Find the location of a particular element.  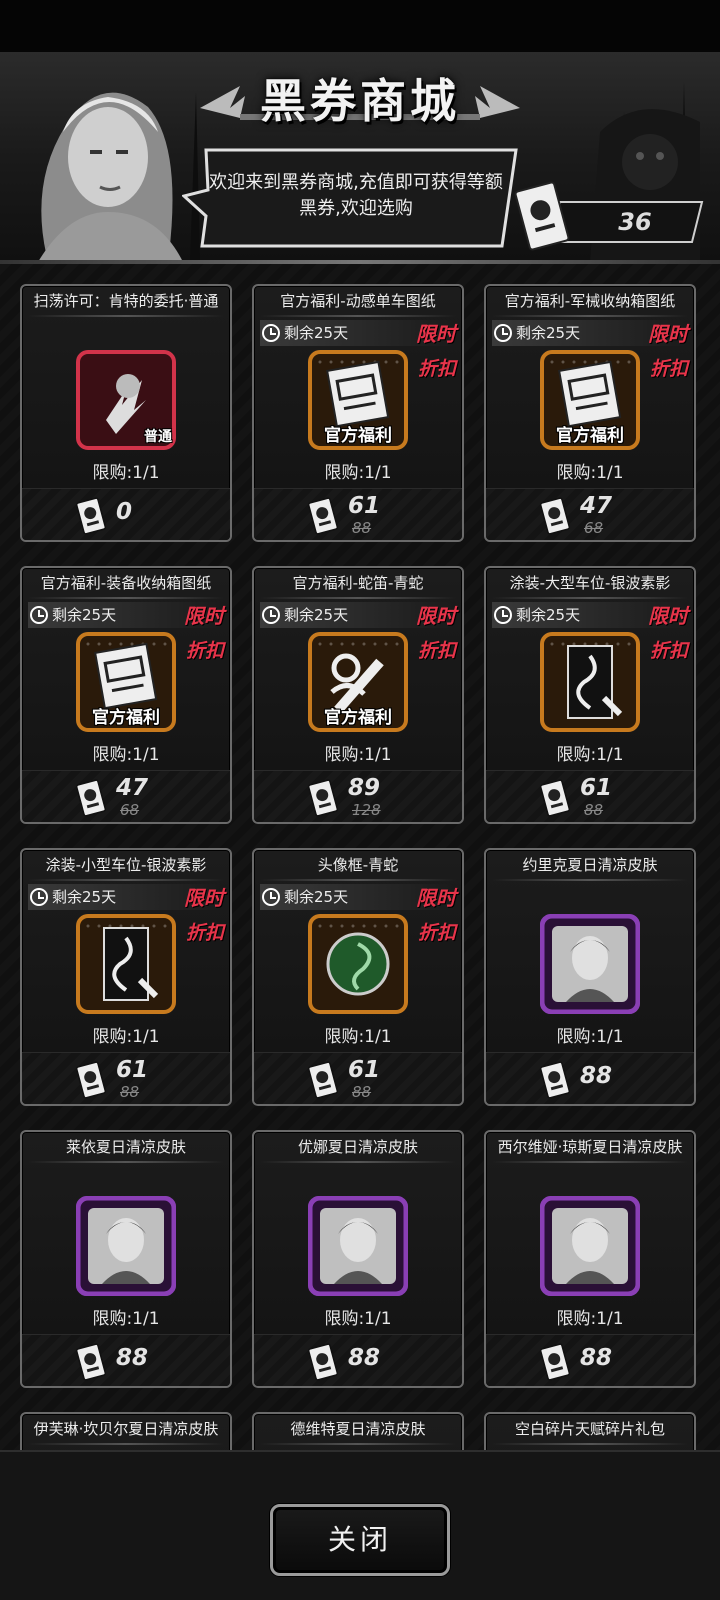

character-portrait is located at coordinates (110, 177).